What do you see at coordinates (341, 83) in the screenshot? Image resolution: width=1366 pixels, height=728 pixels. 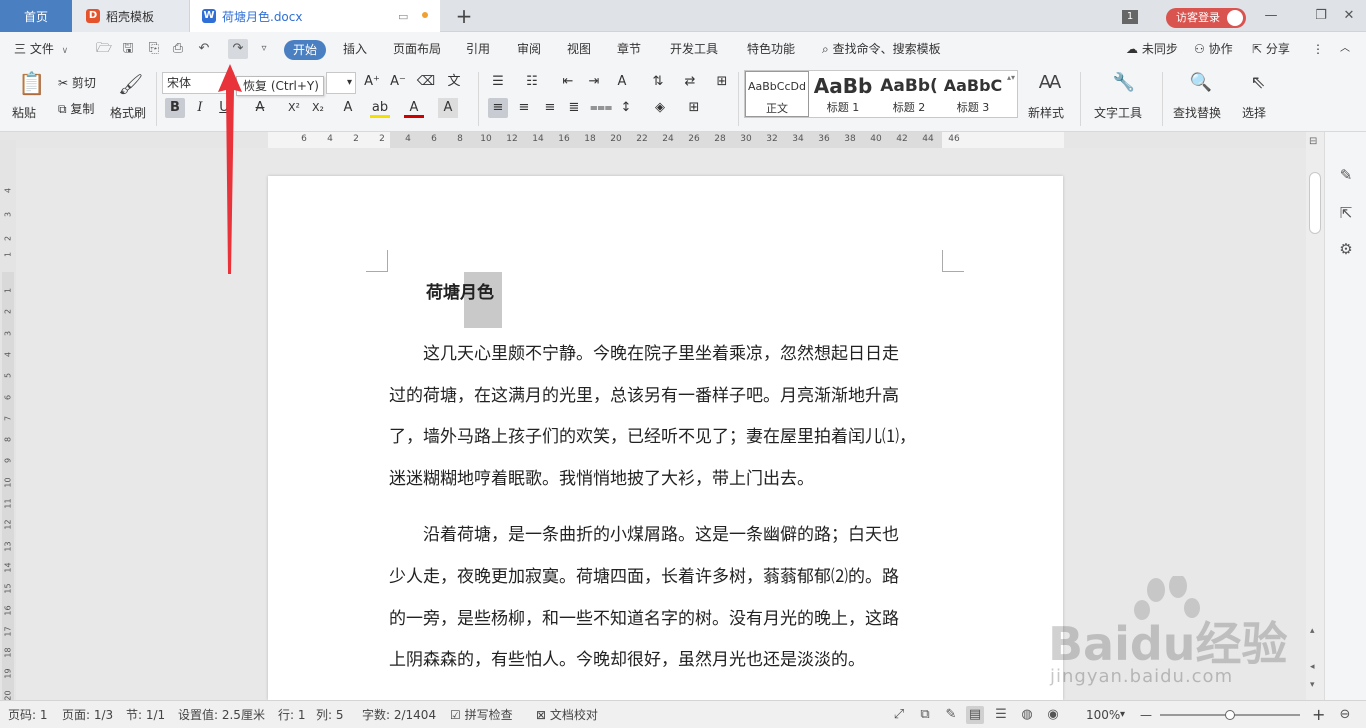 I see `font-size-select: ▾` at bounding box center [341, 83].